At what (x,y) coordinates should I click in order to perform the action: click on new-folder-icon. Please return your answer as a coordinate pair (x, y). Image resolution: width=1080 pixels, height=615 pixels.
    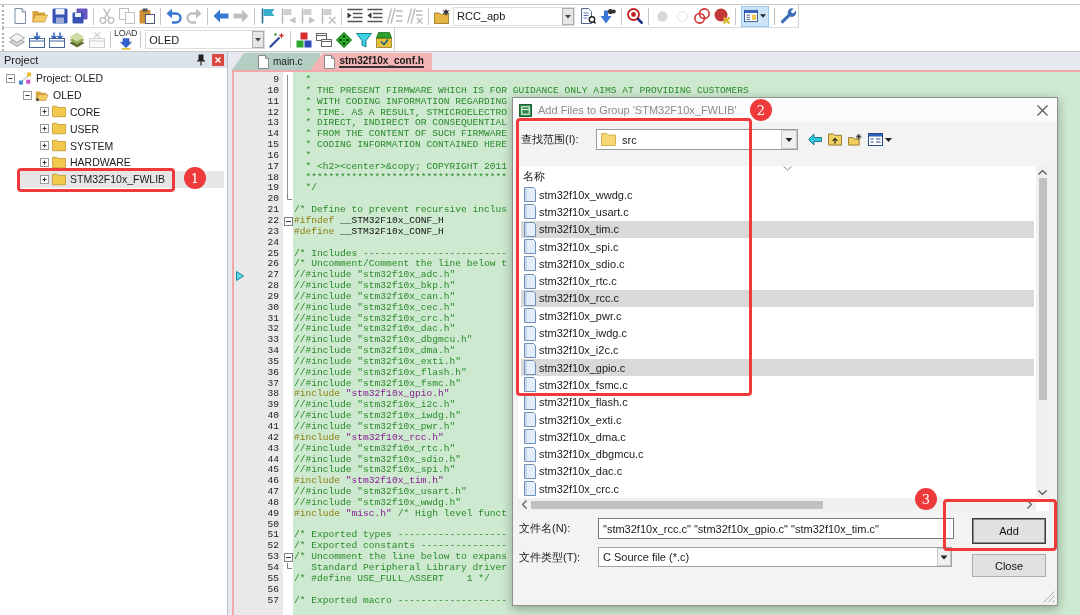
    Looking at the image, I should click on (855, 139).